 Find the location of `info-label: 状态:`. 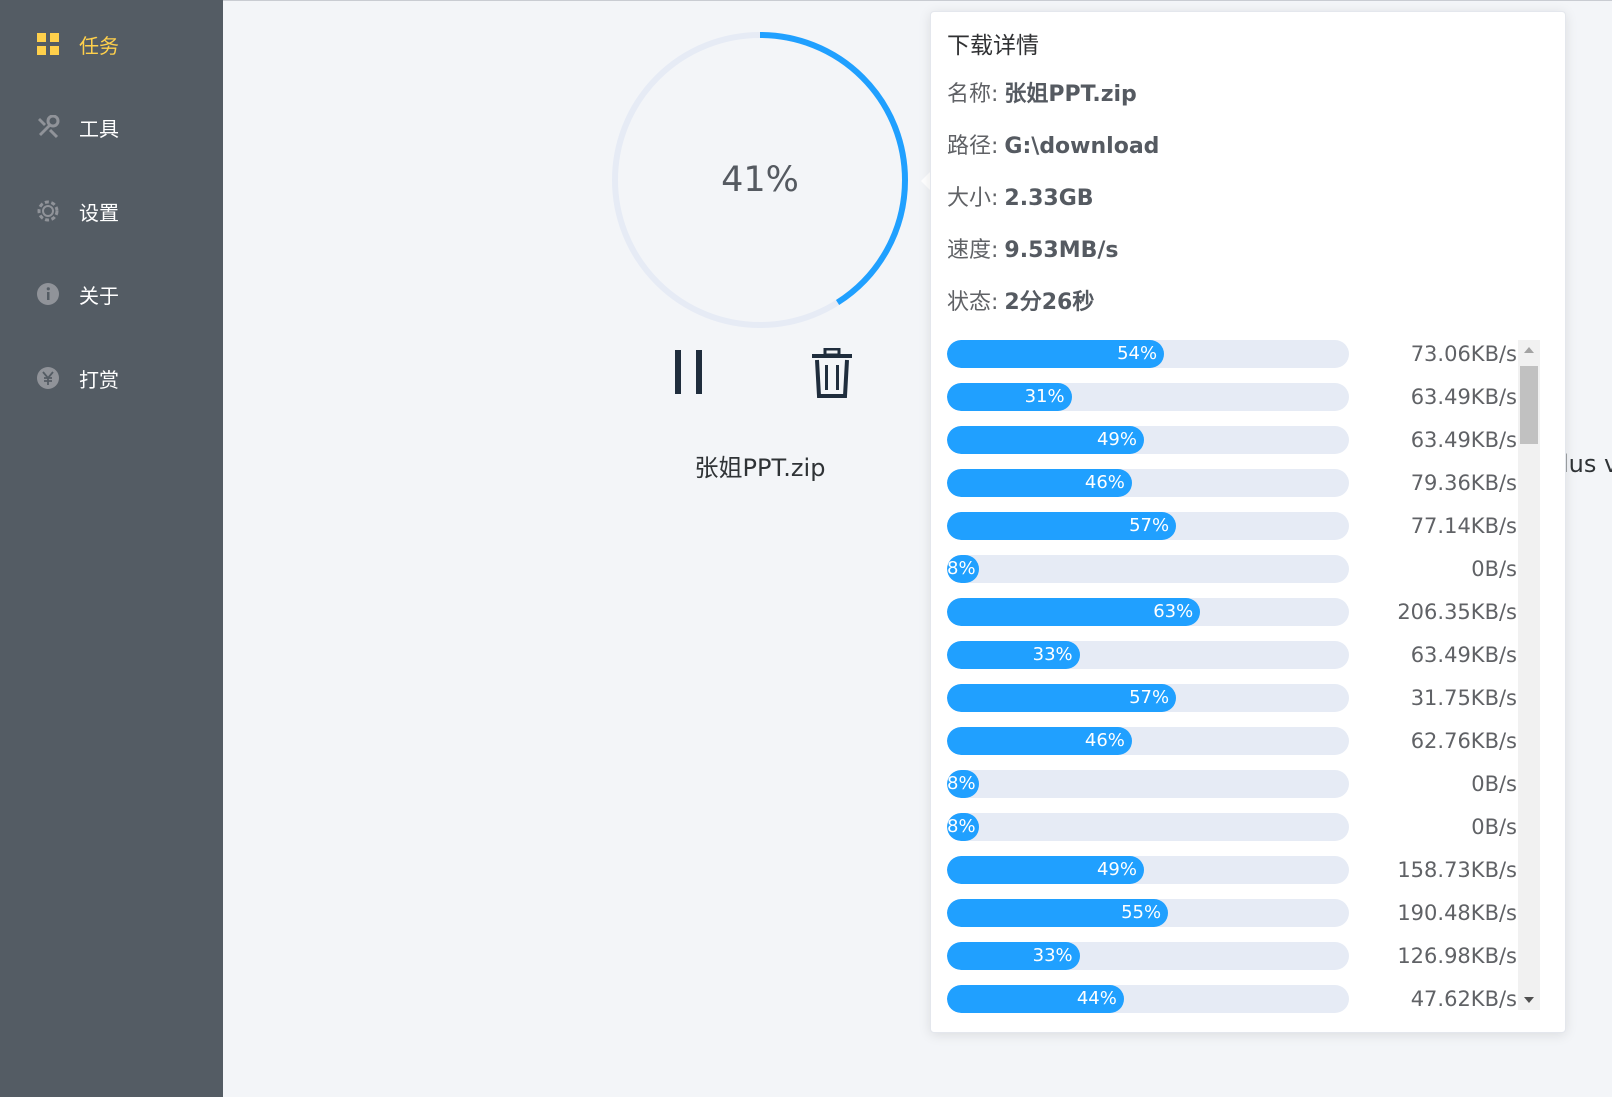

info-label: 状态: is located at coordinates (973, 302).